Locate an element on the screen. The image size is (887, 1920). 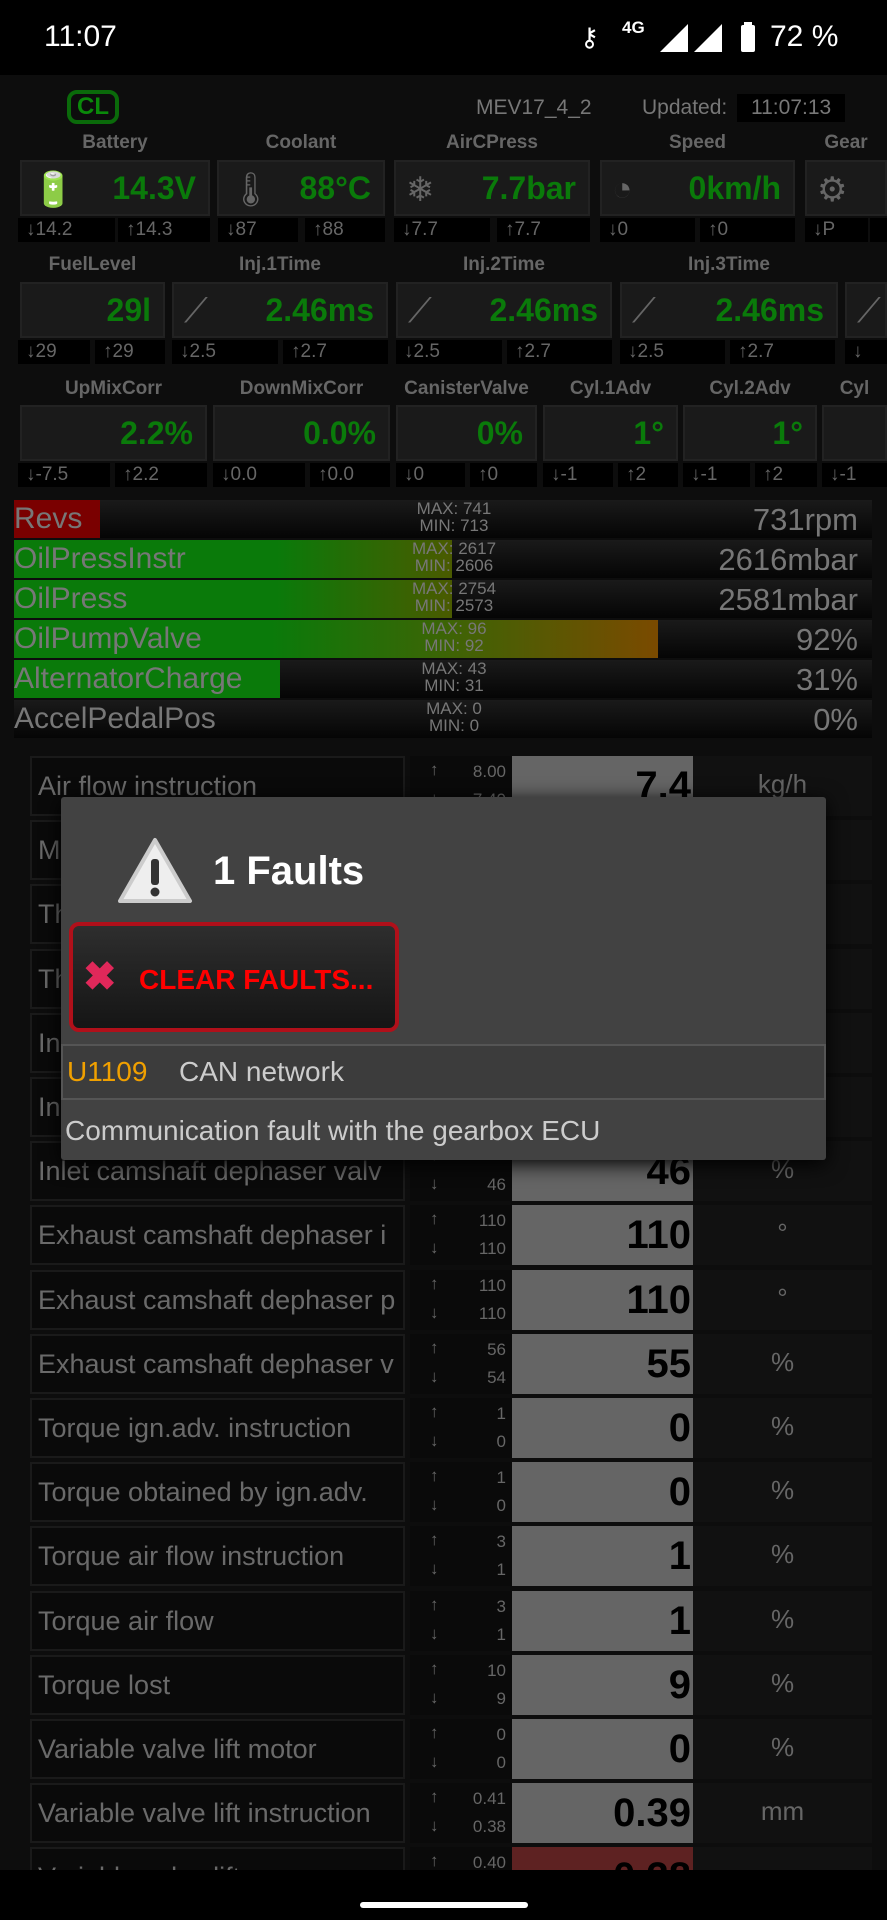
row-name: Variable valve lift instruction is located at coordinates (217, 1813).